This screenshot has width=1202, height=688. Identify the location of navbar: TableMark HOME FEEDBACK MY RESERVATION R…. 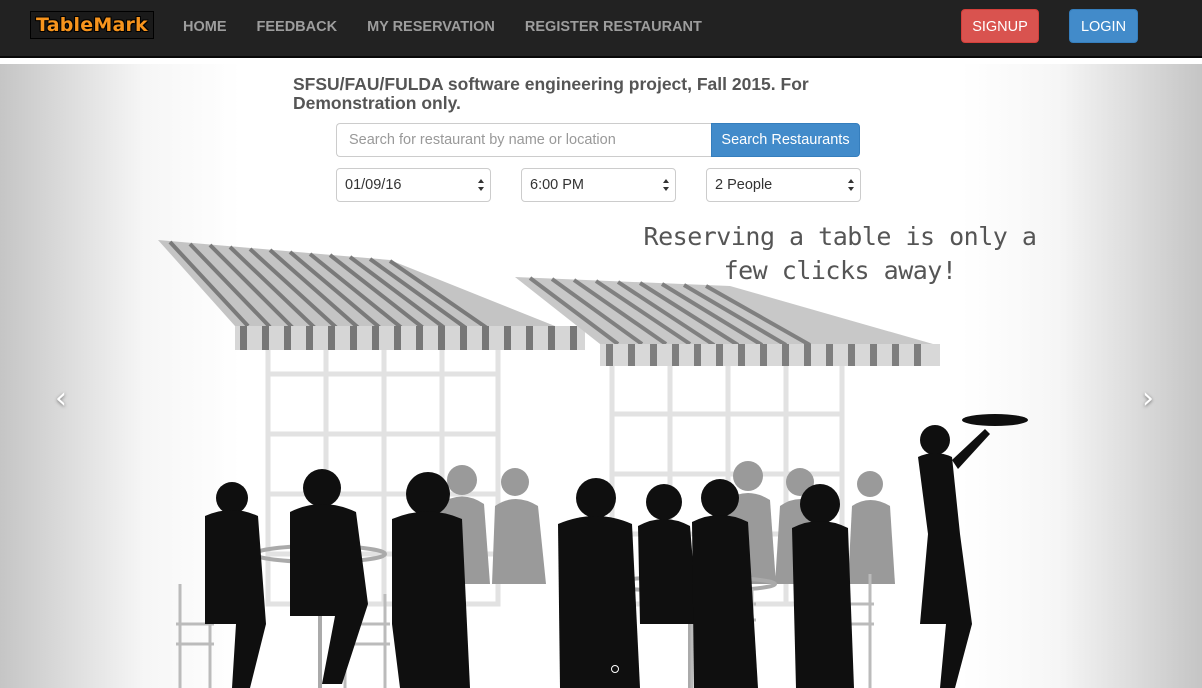
(601, 29).